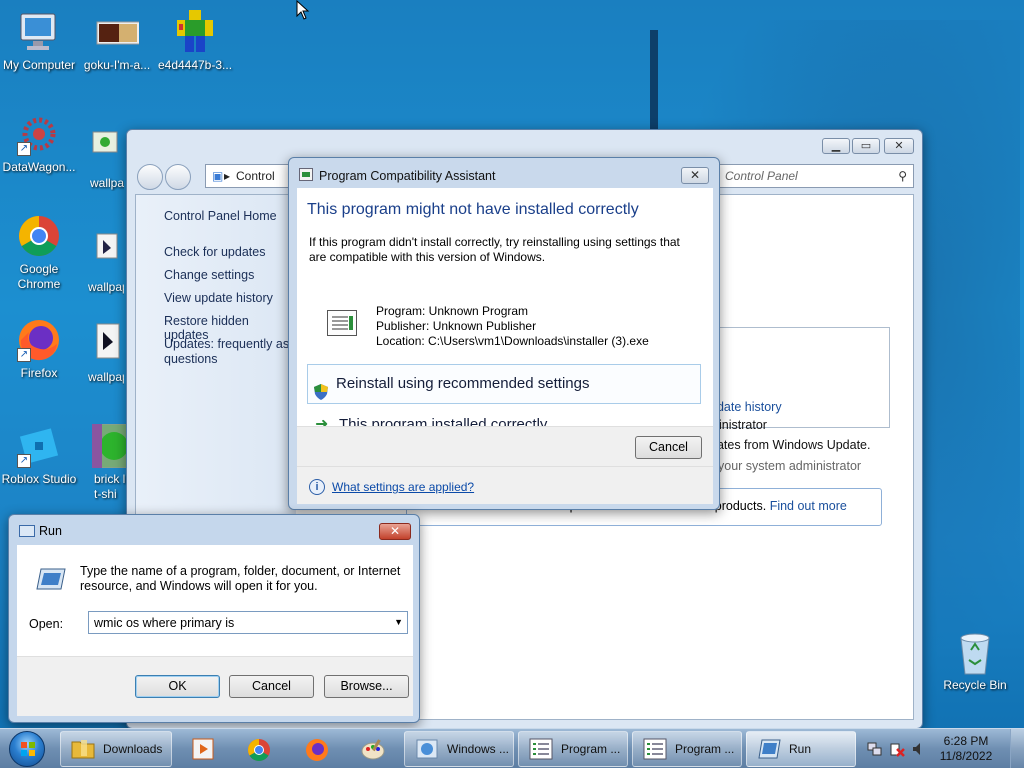 The image size is (1024, 768). Describe the element at coordinates (427, 749) in the screenshot. I see `windows-update-icon` at that location.